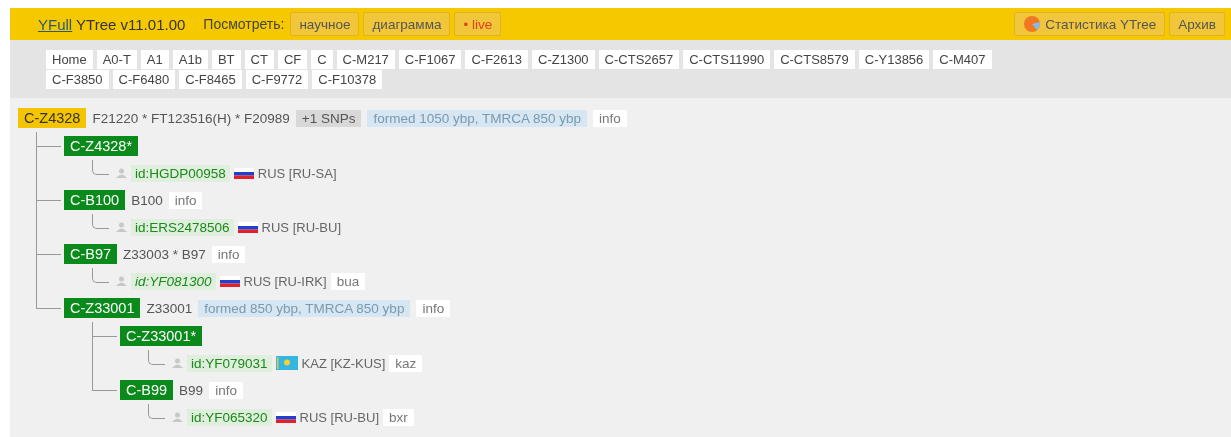 The height and width of the screenshot is (437, 1231). I want to click on clade-label: C-Z33001*, so click(161, 336).